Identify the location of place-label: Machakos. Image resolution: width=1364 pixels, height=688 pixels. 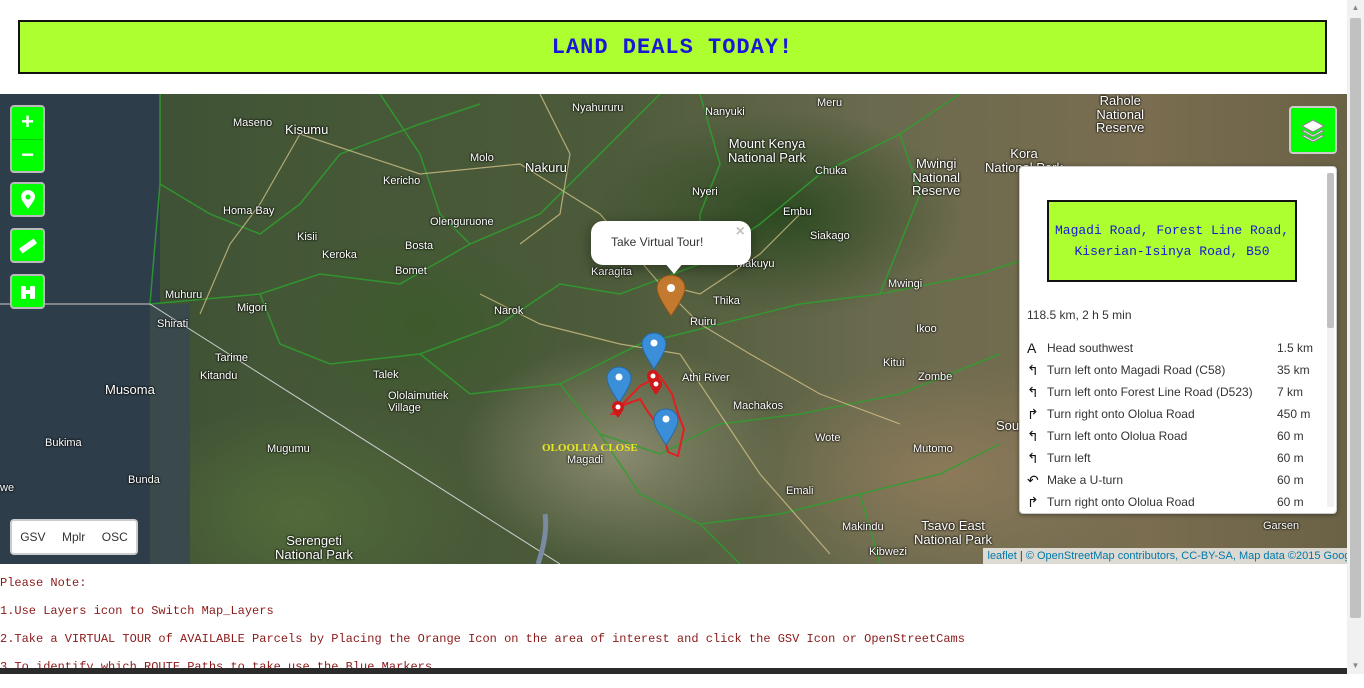
(758, 407).